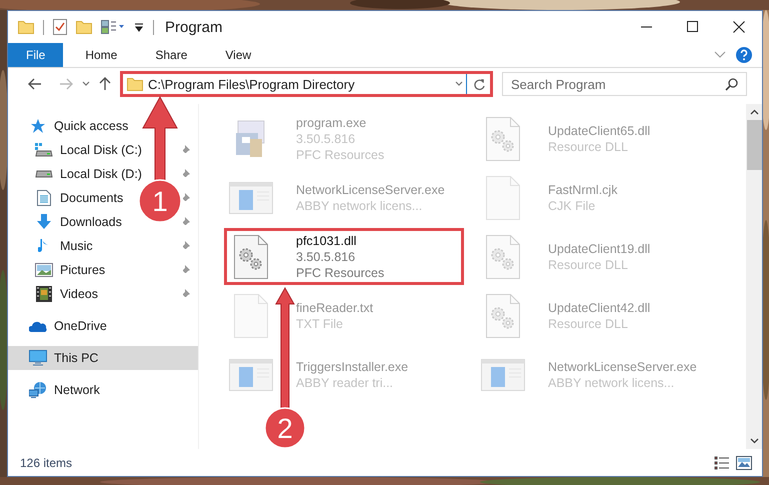 The width and height of the screenshot is (769, 485). What do you see at coordinates (479, 84) in the screenshot?
I see `refresh-icon` at bounding box center [479, 84].